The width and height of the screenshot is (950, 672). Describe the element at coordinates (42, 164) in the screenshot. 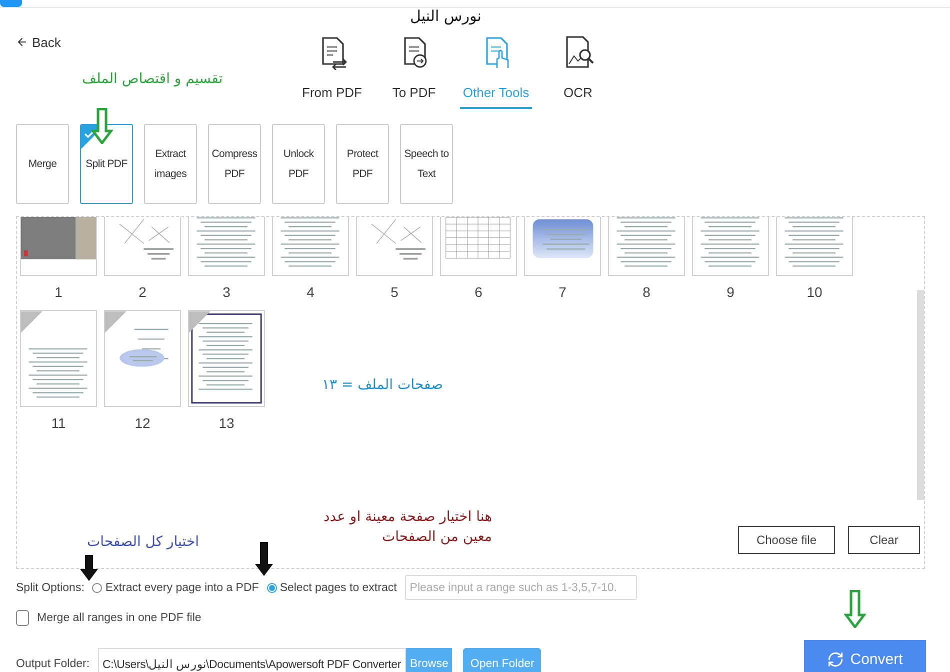

I see `tool-card: Merge` at that location.